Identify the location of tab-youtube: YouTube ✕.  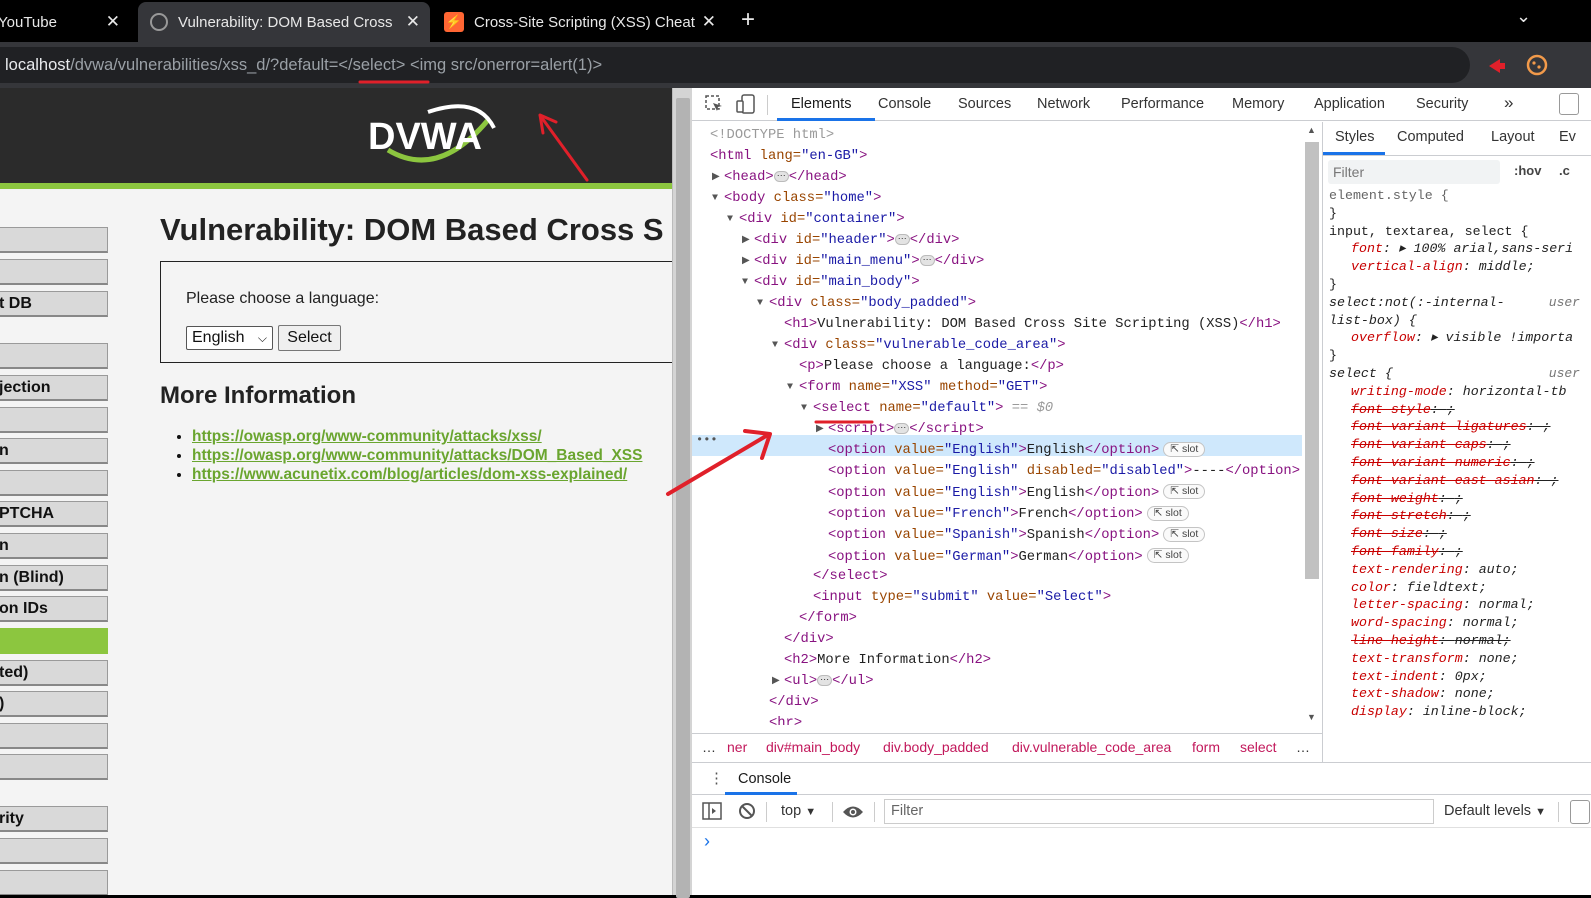
(65, 22).